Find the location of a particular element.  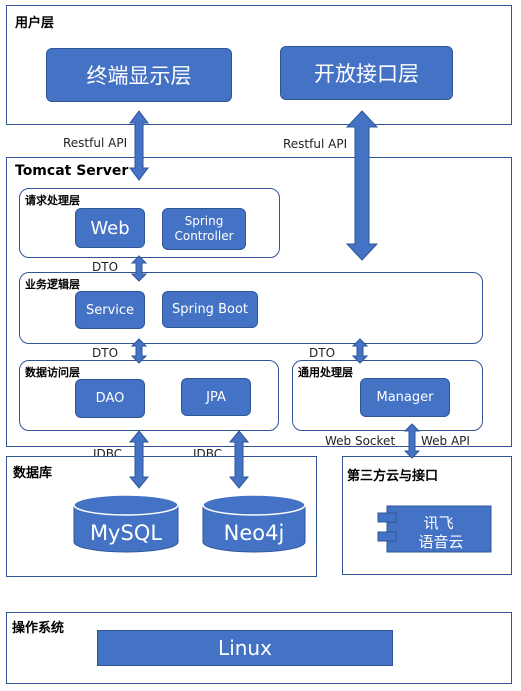

double-arrow-openapi-tomcat is located at coordinates (362, 185).